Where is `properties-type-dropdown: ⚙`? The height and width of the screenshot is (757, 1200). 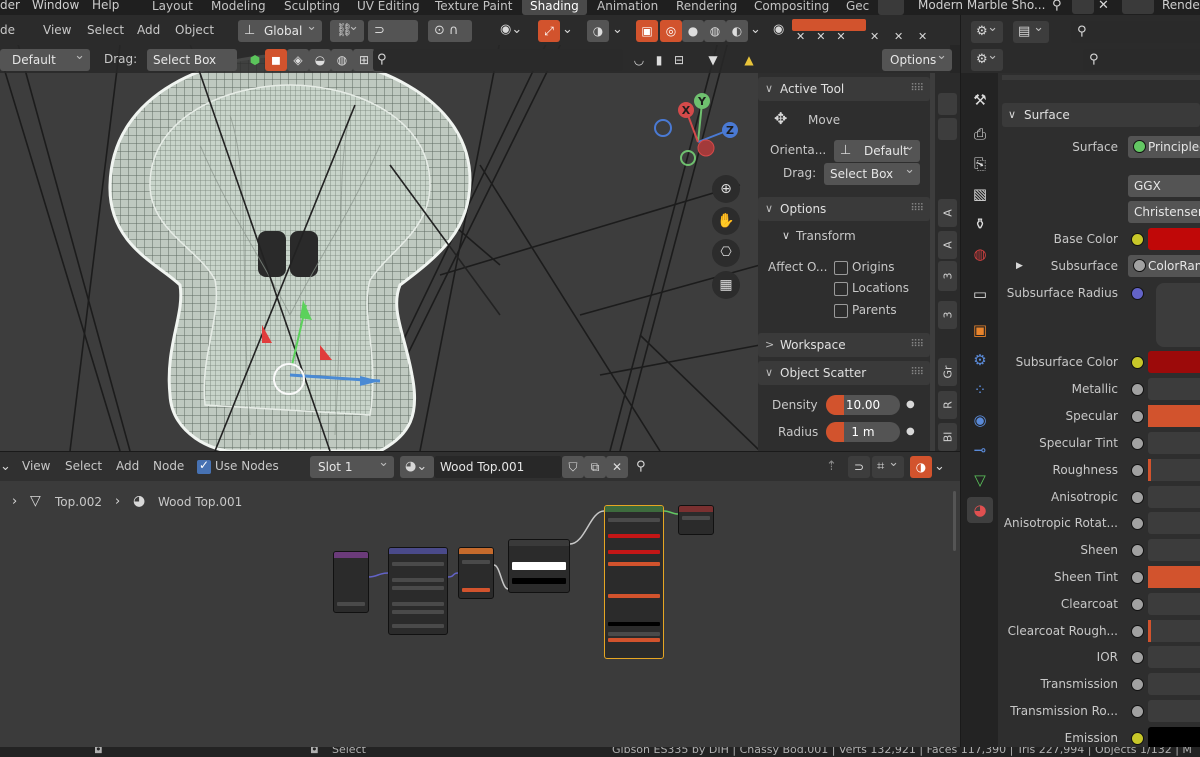
properties-type-dropdown: ⚙ is located at coordinates (987, 58).